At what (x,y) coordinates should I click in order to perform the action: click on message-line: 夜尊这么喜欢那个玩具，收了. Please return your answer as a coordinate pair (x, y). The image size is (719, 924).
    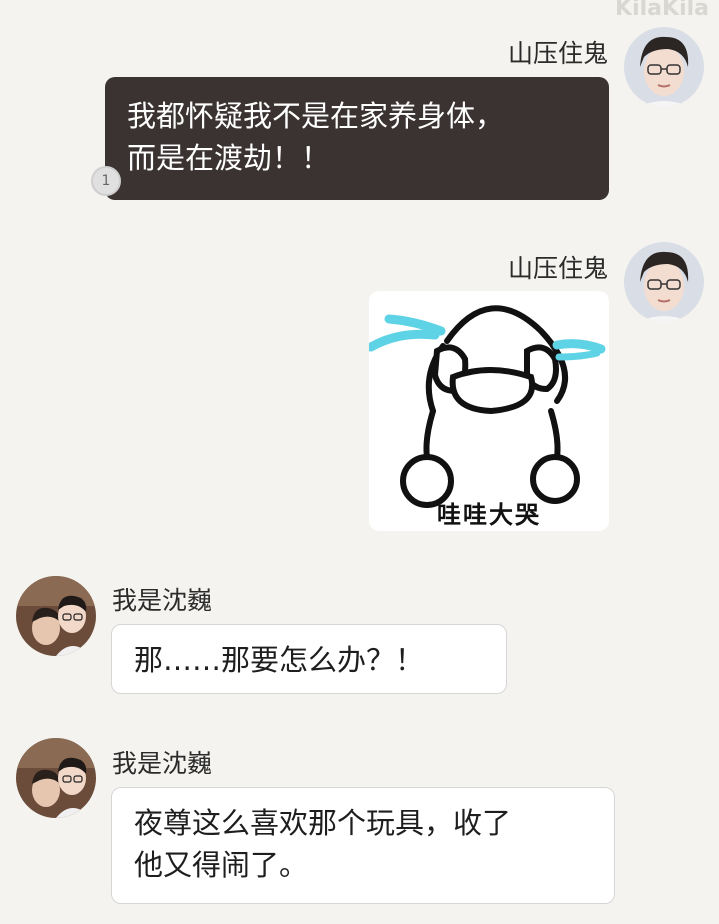
    Looking at the image, I should click on (323, 823).